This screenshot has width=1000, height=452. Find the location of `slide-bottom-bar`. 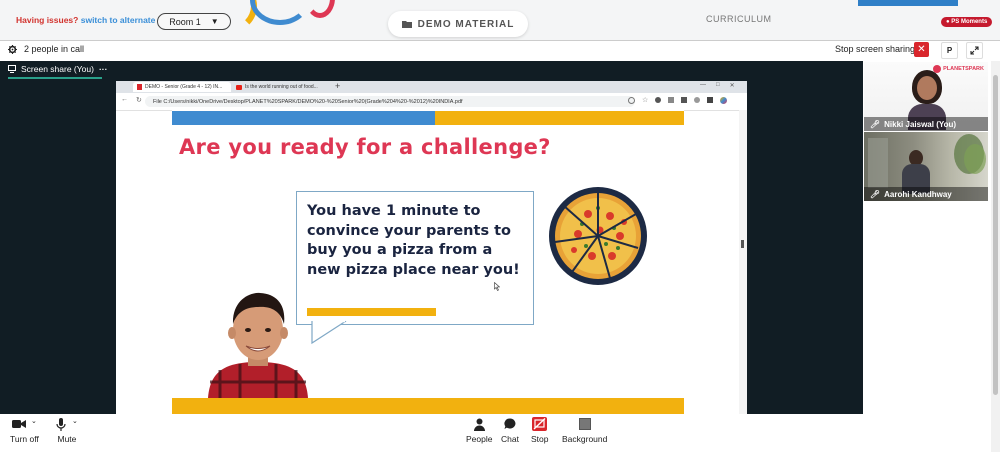

slide-bottom-bar is located at coordinates (428, 406).